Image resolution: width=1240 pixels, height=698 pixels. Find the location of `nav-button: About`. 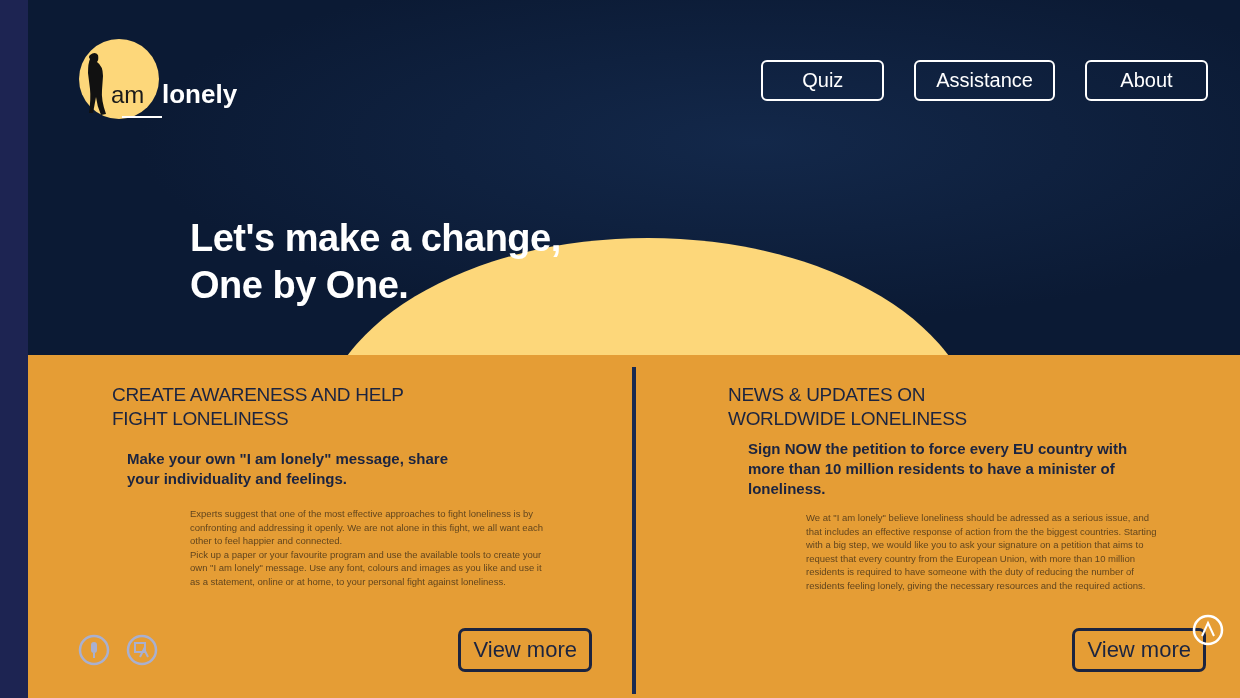

nav-button: About is located at coordinates (1146, 80).